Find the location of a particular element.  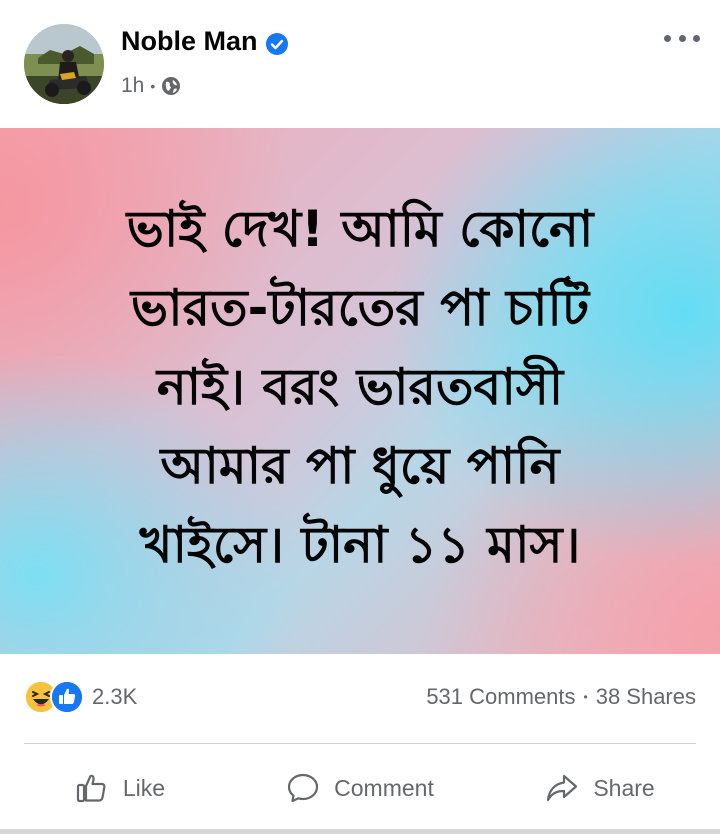

engagement-stats: 531 Comments • 38 Shares is located at coordinates (561, 697).